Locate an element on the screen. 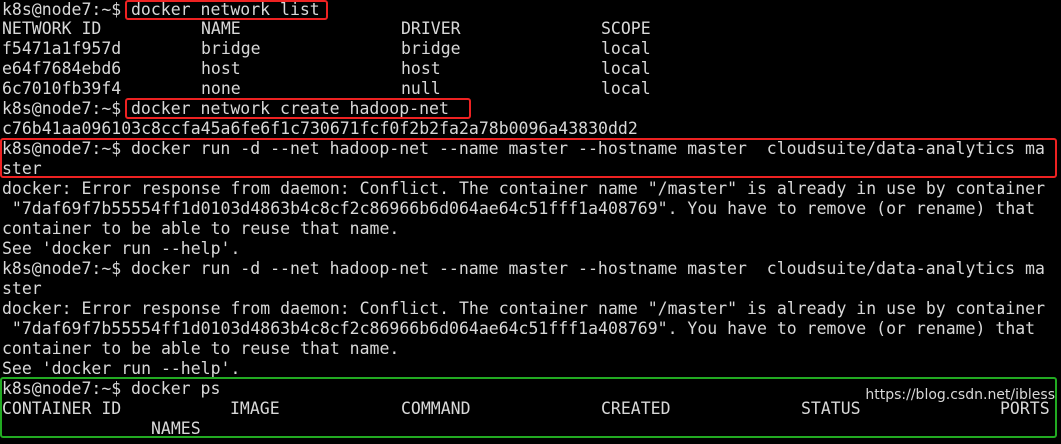 This screenshot has height=444, width=1061. table-row: 6c7010fb39f4 none null local is located at coordinates (326, 89).